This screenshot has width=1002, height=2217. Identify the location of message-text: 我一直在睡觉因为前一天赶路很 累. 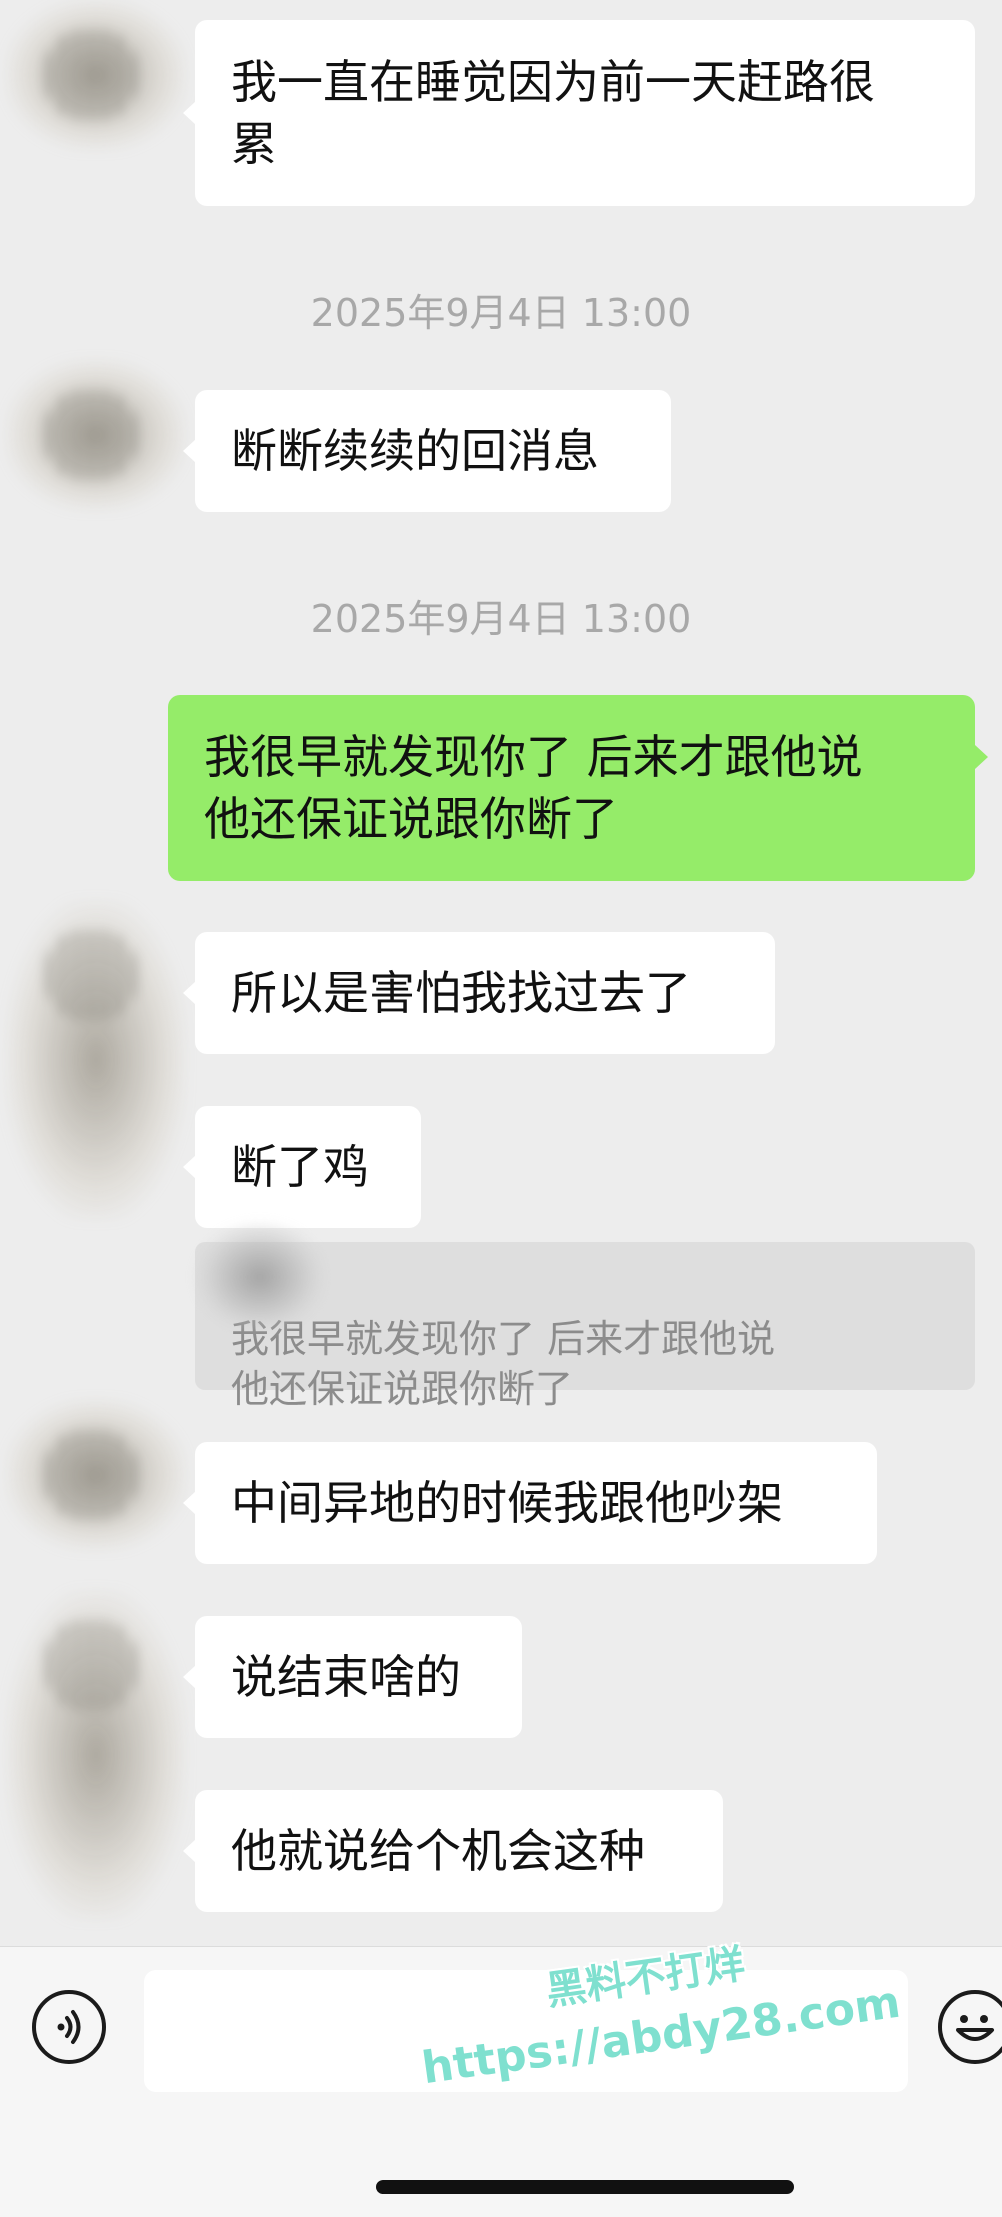
(553, 113).